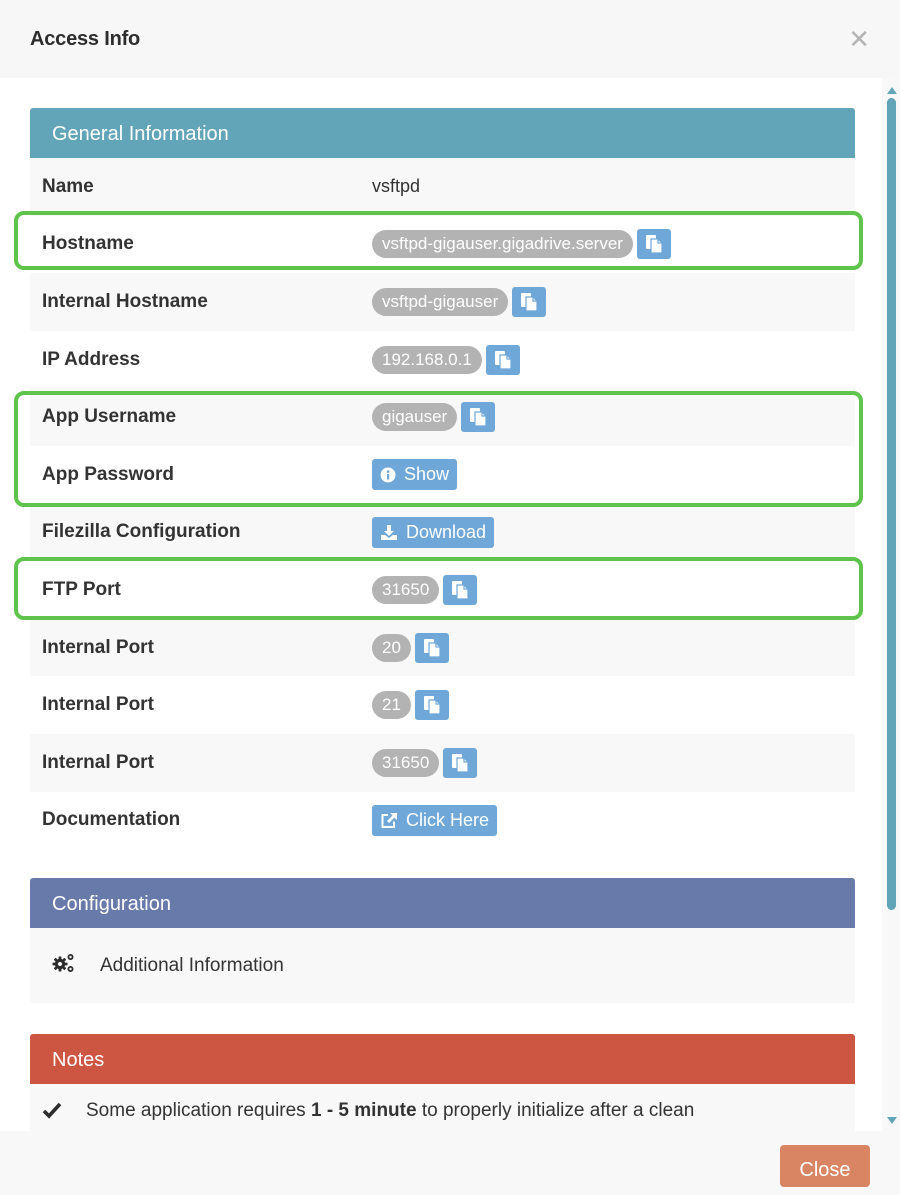 The width and height of the screenshot is (900, 1195). I want to click on value-badge: 20, so click(391, 647).